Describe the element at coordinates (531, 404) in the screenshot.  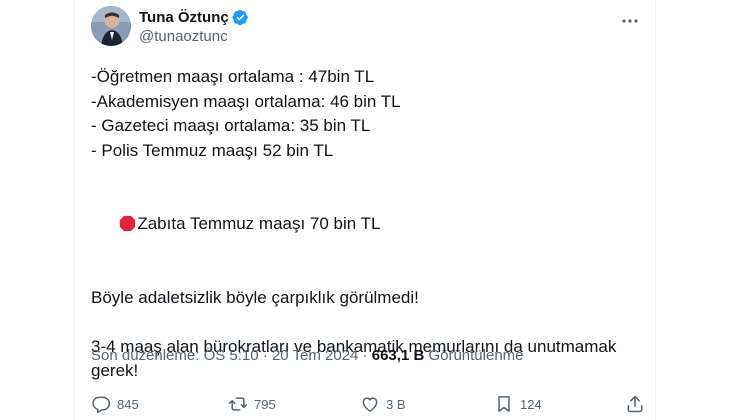
I see `bookmark-count: 124` at that location.